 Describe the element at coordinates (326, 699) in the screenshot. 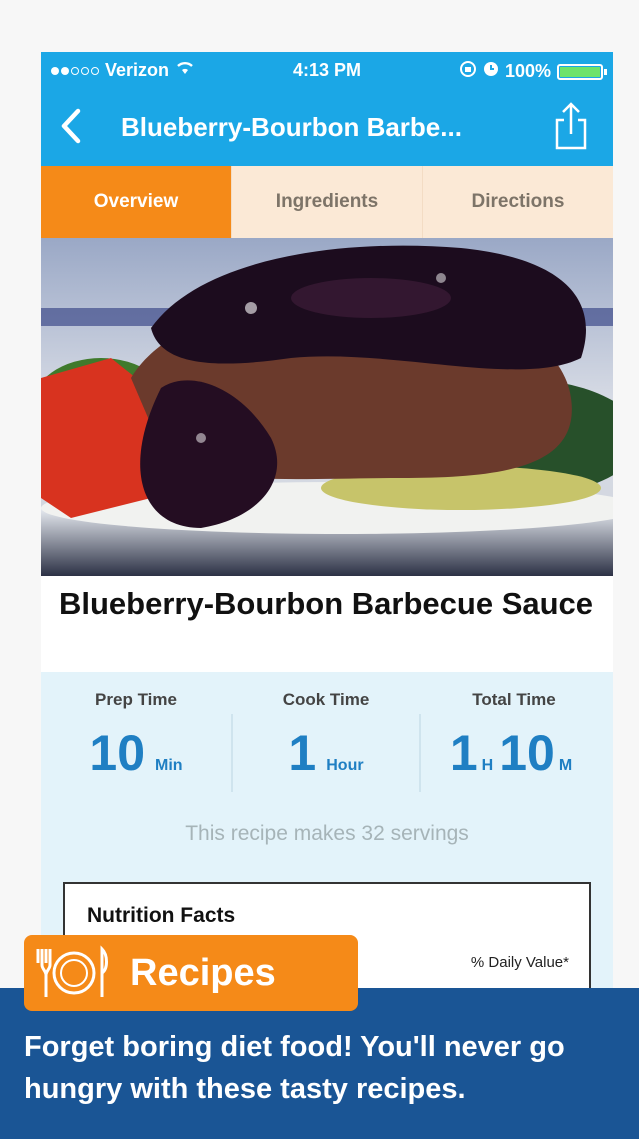

I see `cook-time-label: Cook Time` at that location.